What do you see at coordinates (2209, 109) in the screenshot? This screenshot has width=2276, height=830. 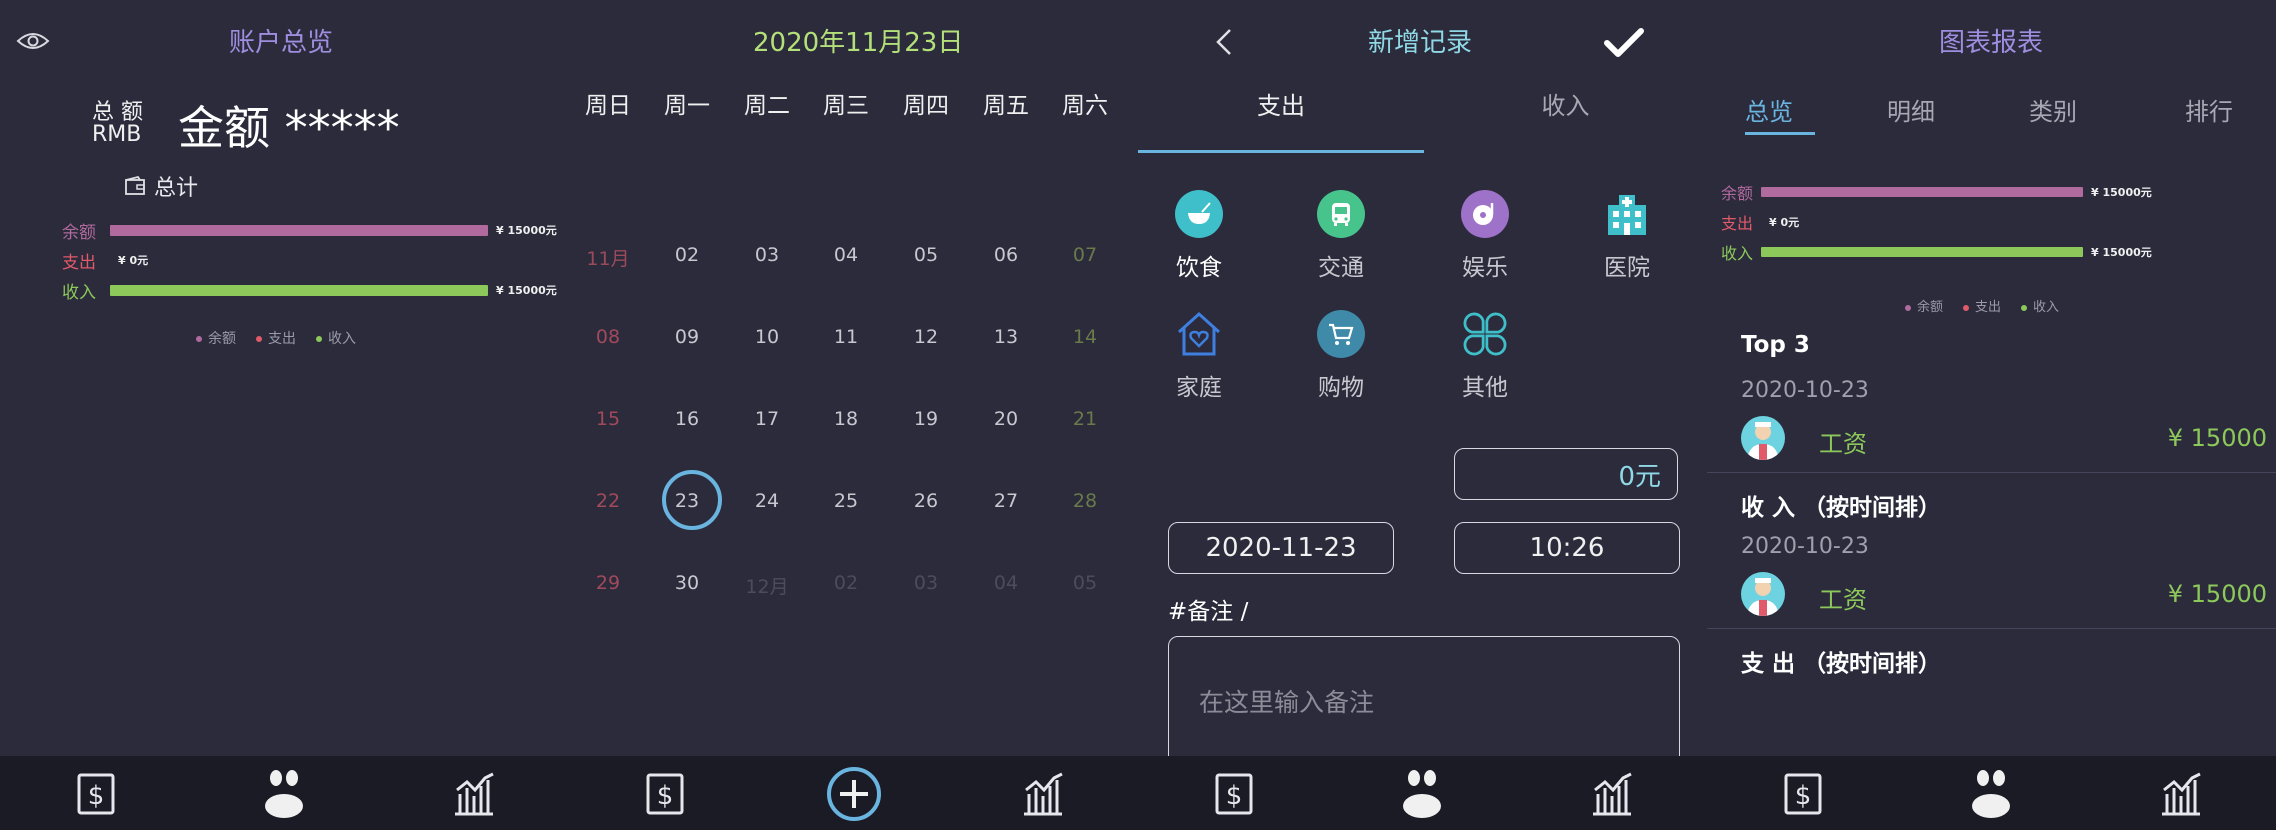 I see `tab-ranking: 排行` at bounding box center [2209, 109].